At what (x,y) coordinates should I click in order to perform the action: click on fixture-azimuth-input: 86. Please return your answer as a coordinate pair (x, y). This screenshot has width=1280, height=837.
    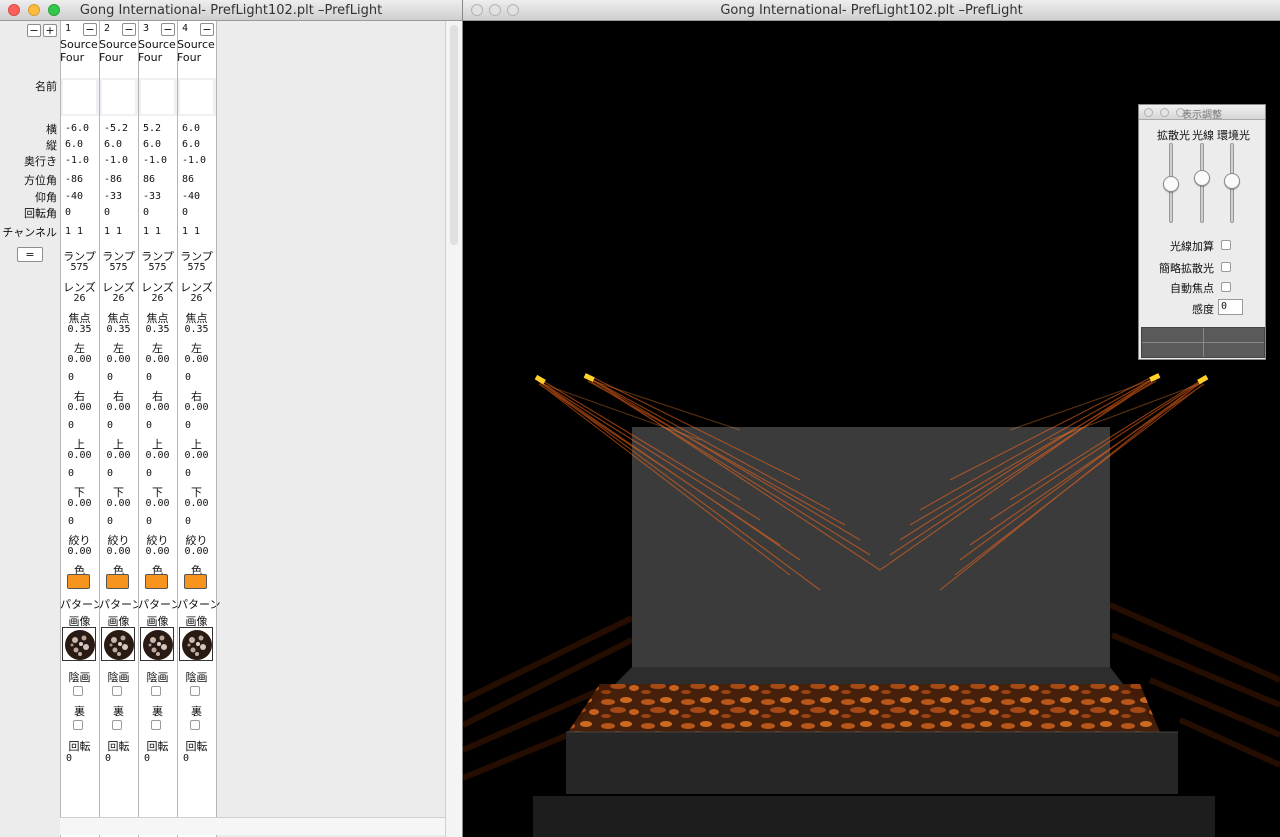
    Looking at the image, I should click on (195, 179).